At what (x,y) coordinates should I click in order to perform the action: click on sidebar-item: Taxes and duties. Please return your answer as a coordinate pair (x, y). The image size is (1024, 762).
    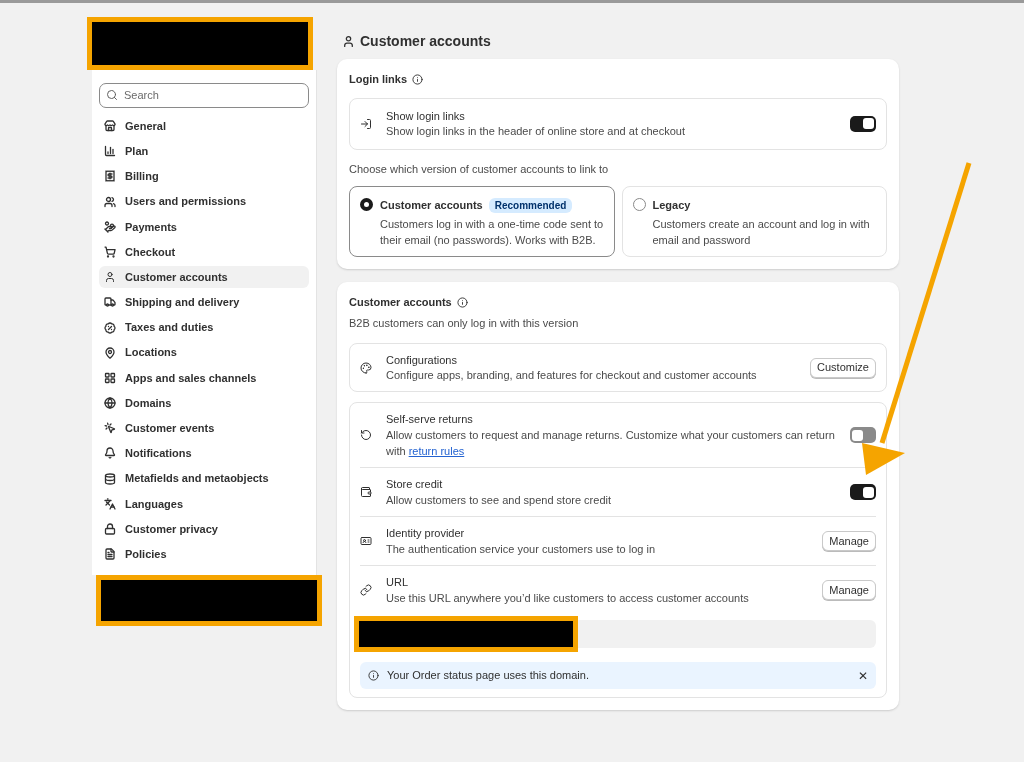
    Looking at the image, I should click on (204, 327).